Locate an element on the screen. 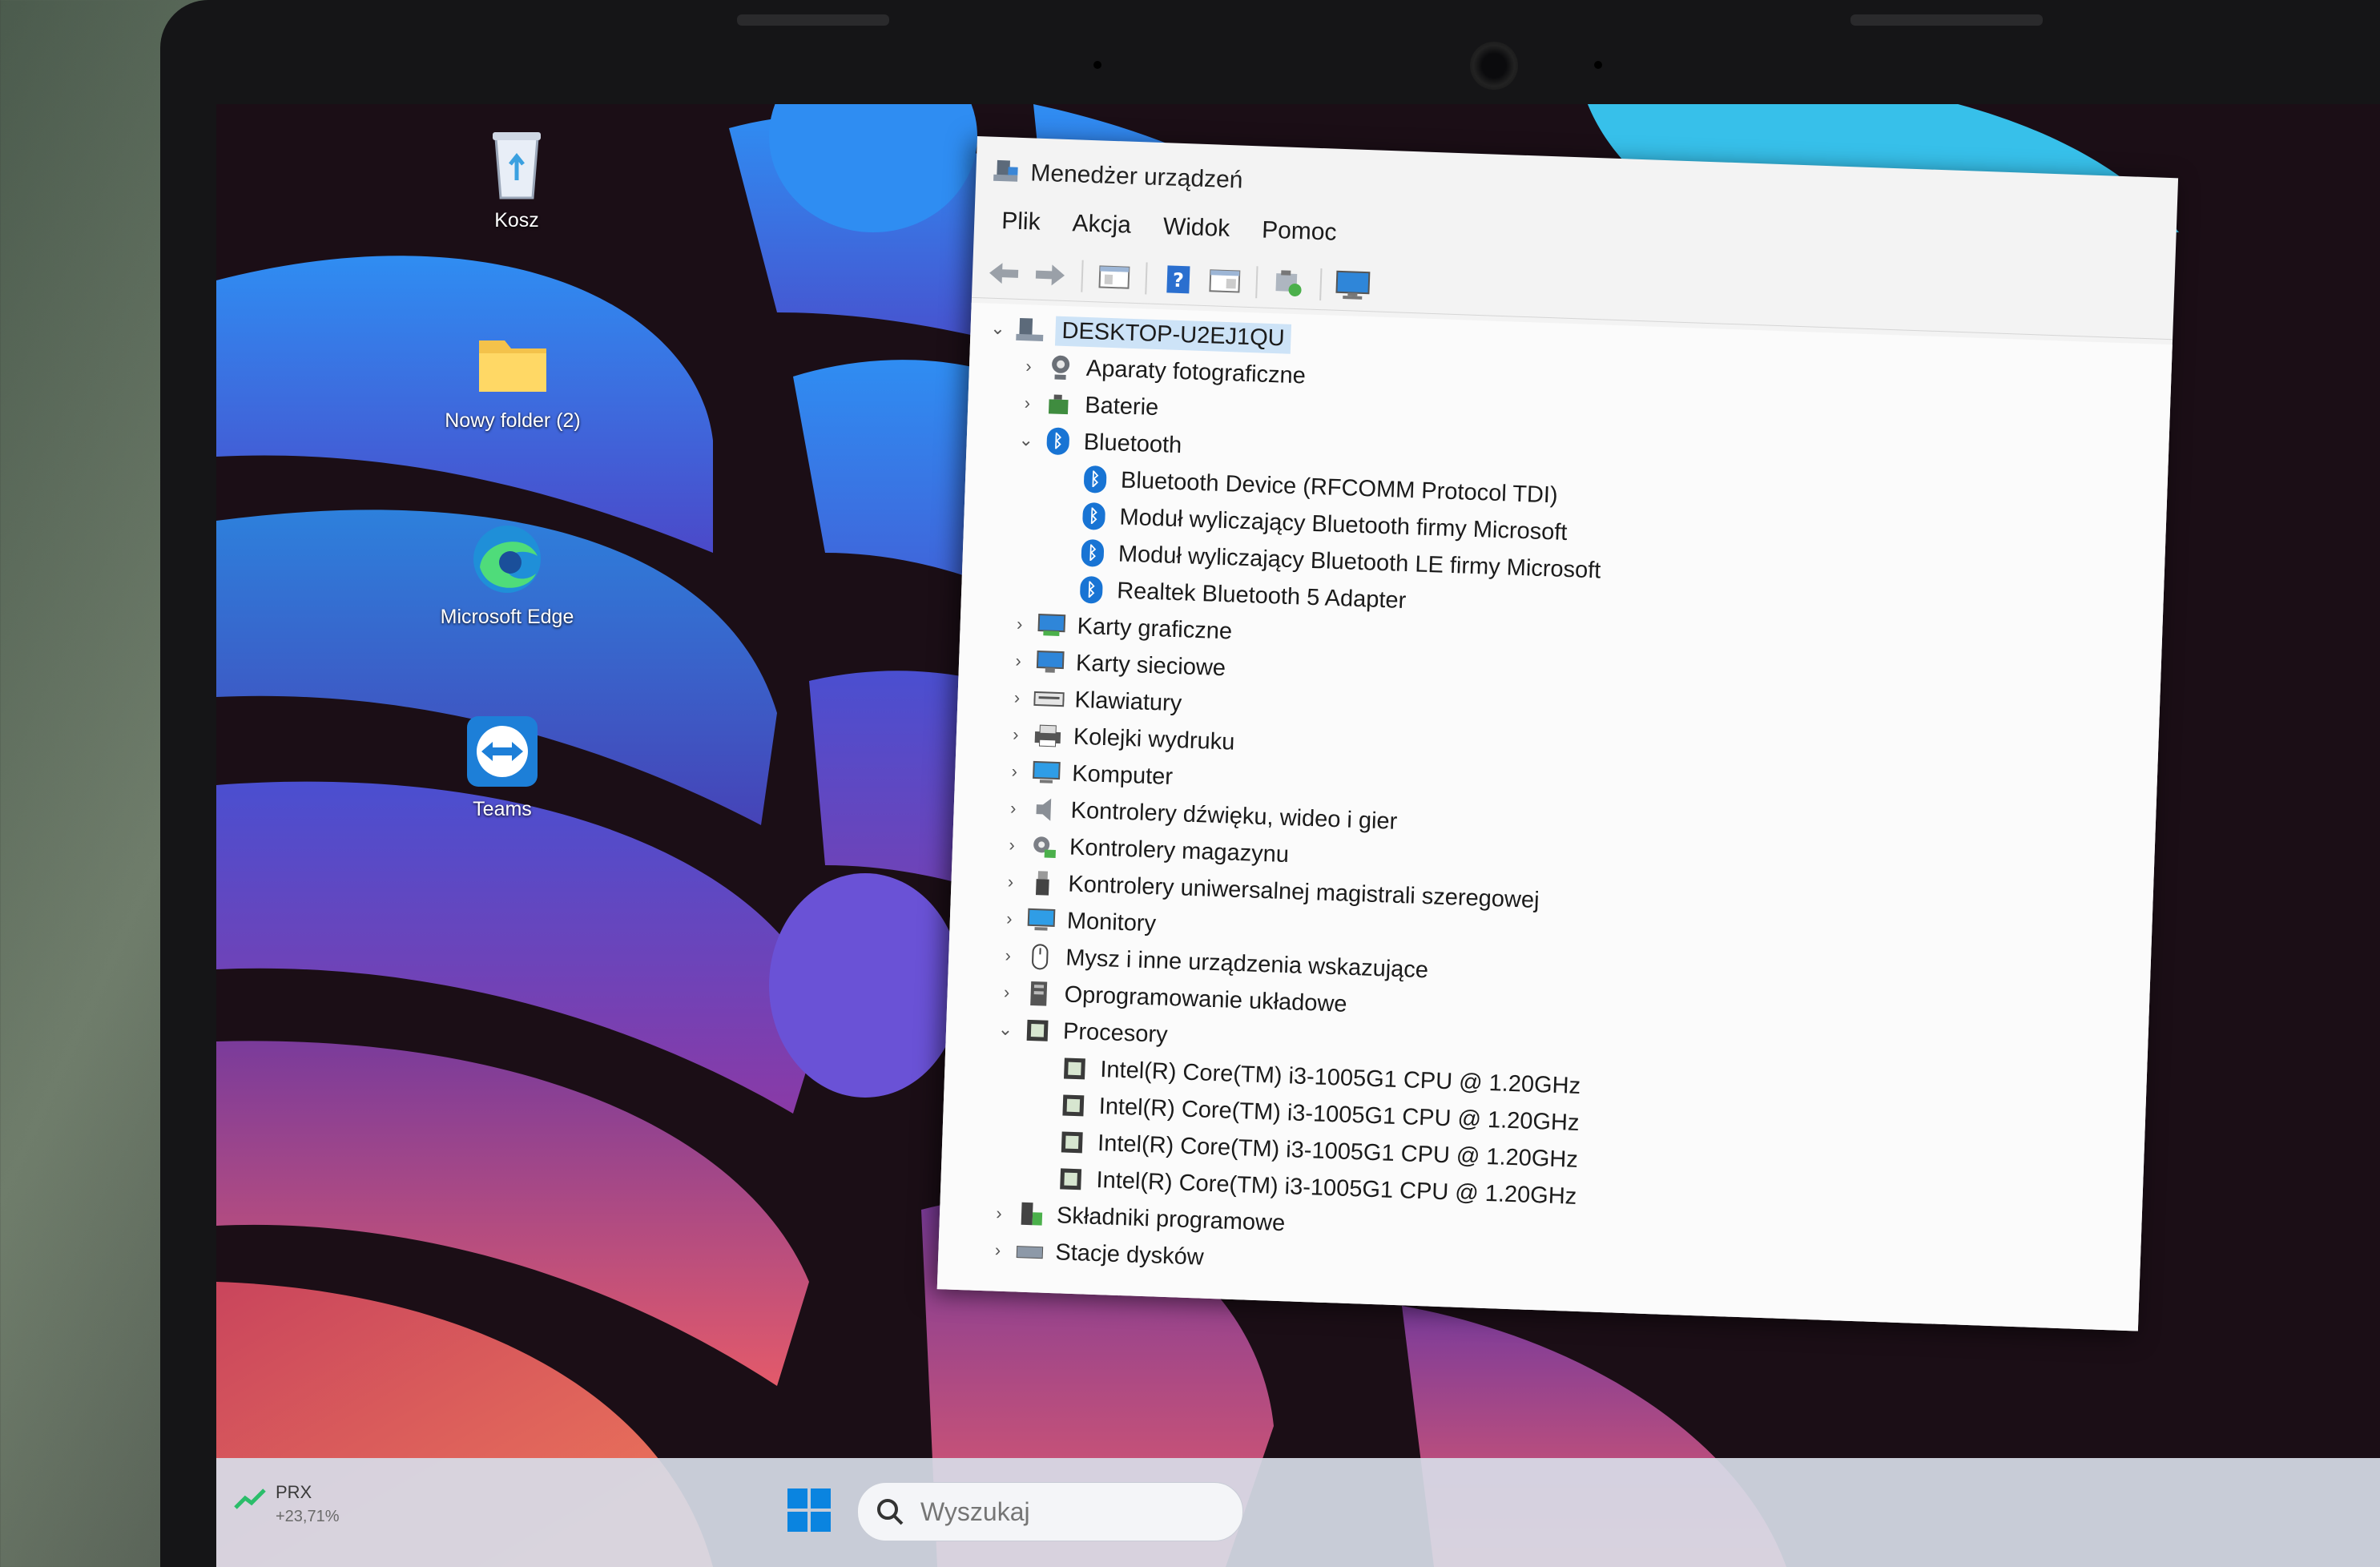  help-button: ? is located at coordinates (1178, 279).